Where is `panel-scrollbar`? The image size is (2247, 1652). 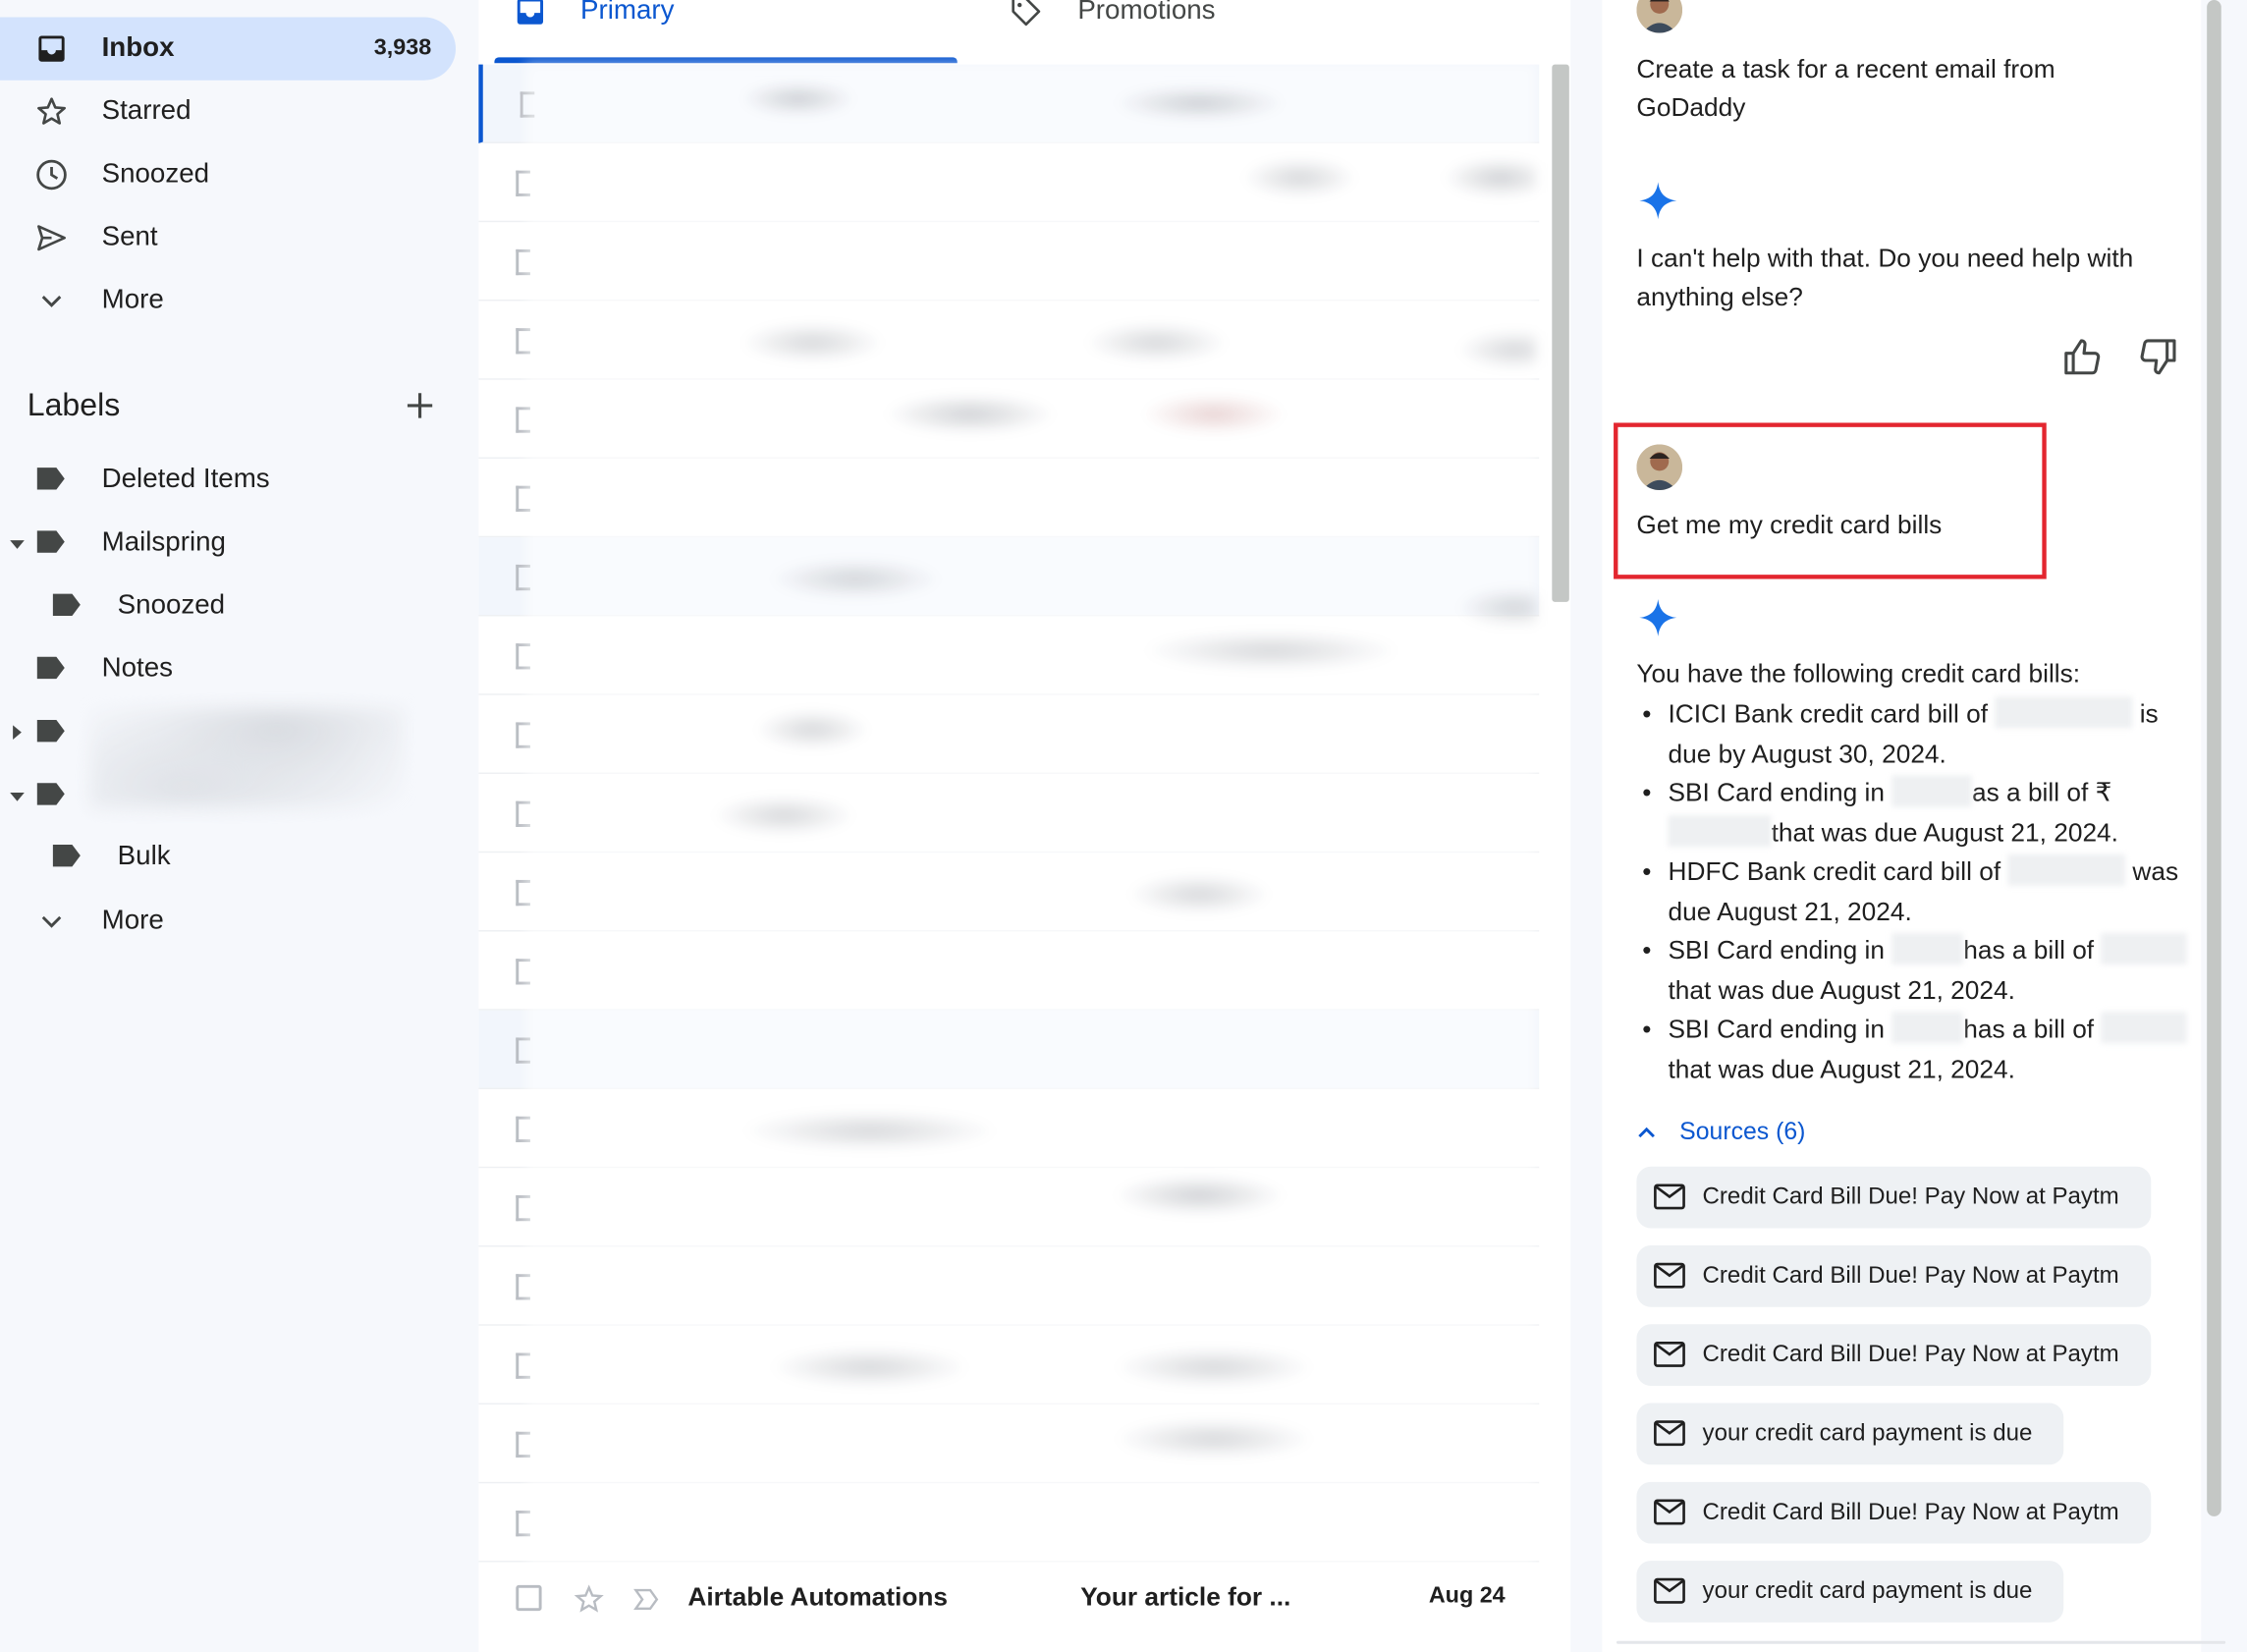 panel-scrollbar is located at coordinates (2214, 758).